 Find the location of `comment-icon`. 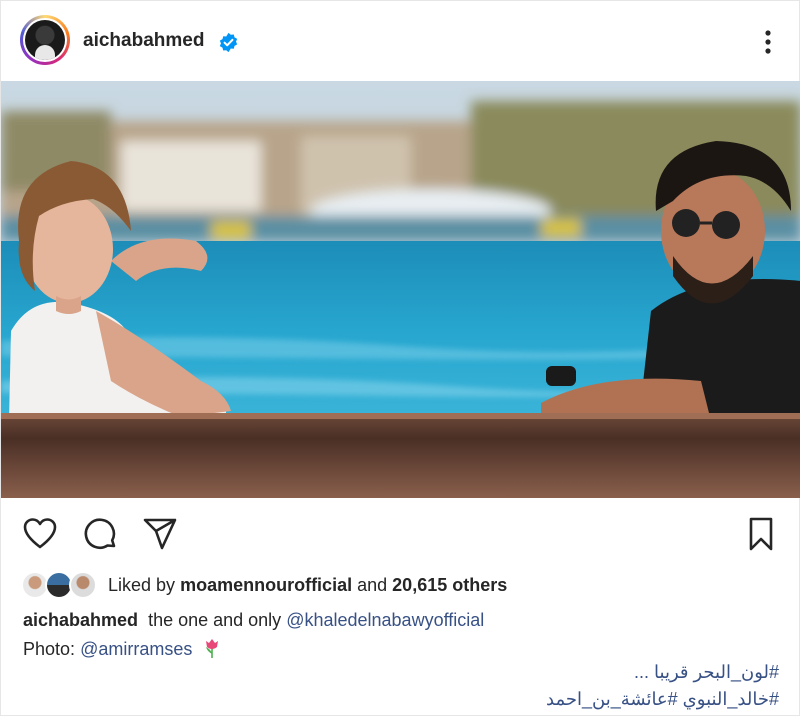

comment-icon is located at coordinates (101, 534).